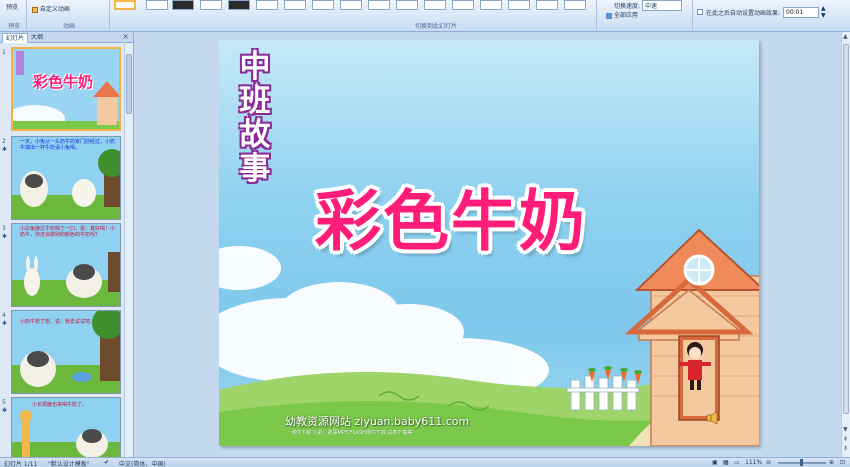 The height and width of the screenshot is (467, 850). Describe the element at coordinates (436, 26) in the screenshot. I see `group-label-transition: 切换到此幻灯片` at that location.